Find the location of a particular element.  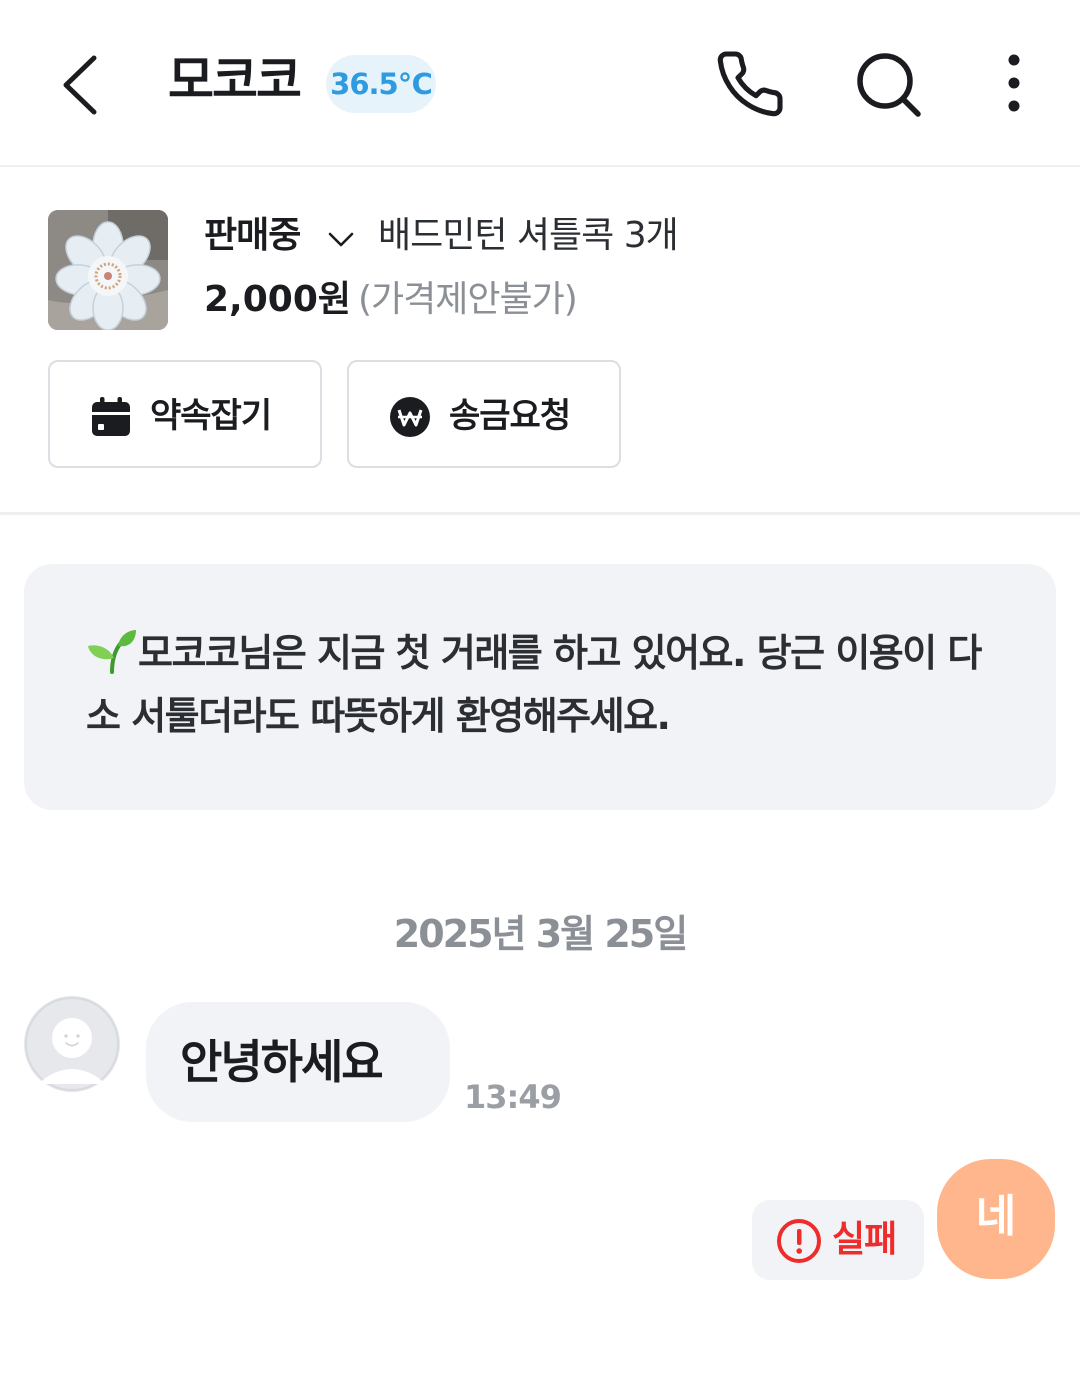

page-title: 모코코 is located at coordinates (235, 80).